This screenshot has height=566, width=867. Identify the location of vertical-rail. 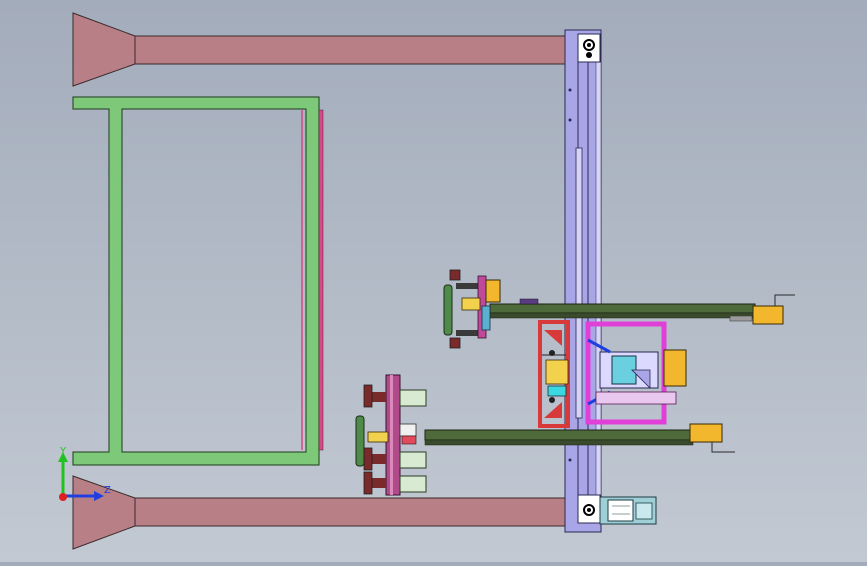
(583, 281).